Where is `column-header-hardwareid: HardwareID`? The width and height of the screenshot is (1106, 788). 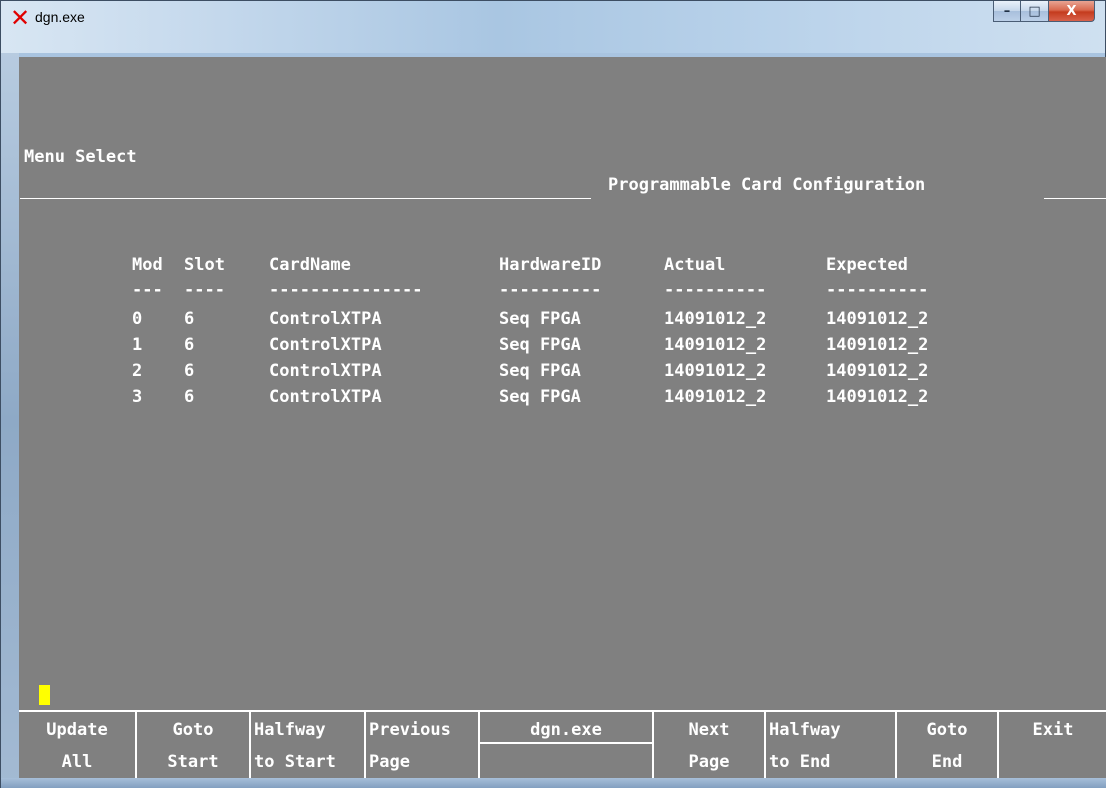
column-header-hardwareid: HardwareID is located at coordinates (550, 265).